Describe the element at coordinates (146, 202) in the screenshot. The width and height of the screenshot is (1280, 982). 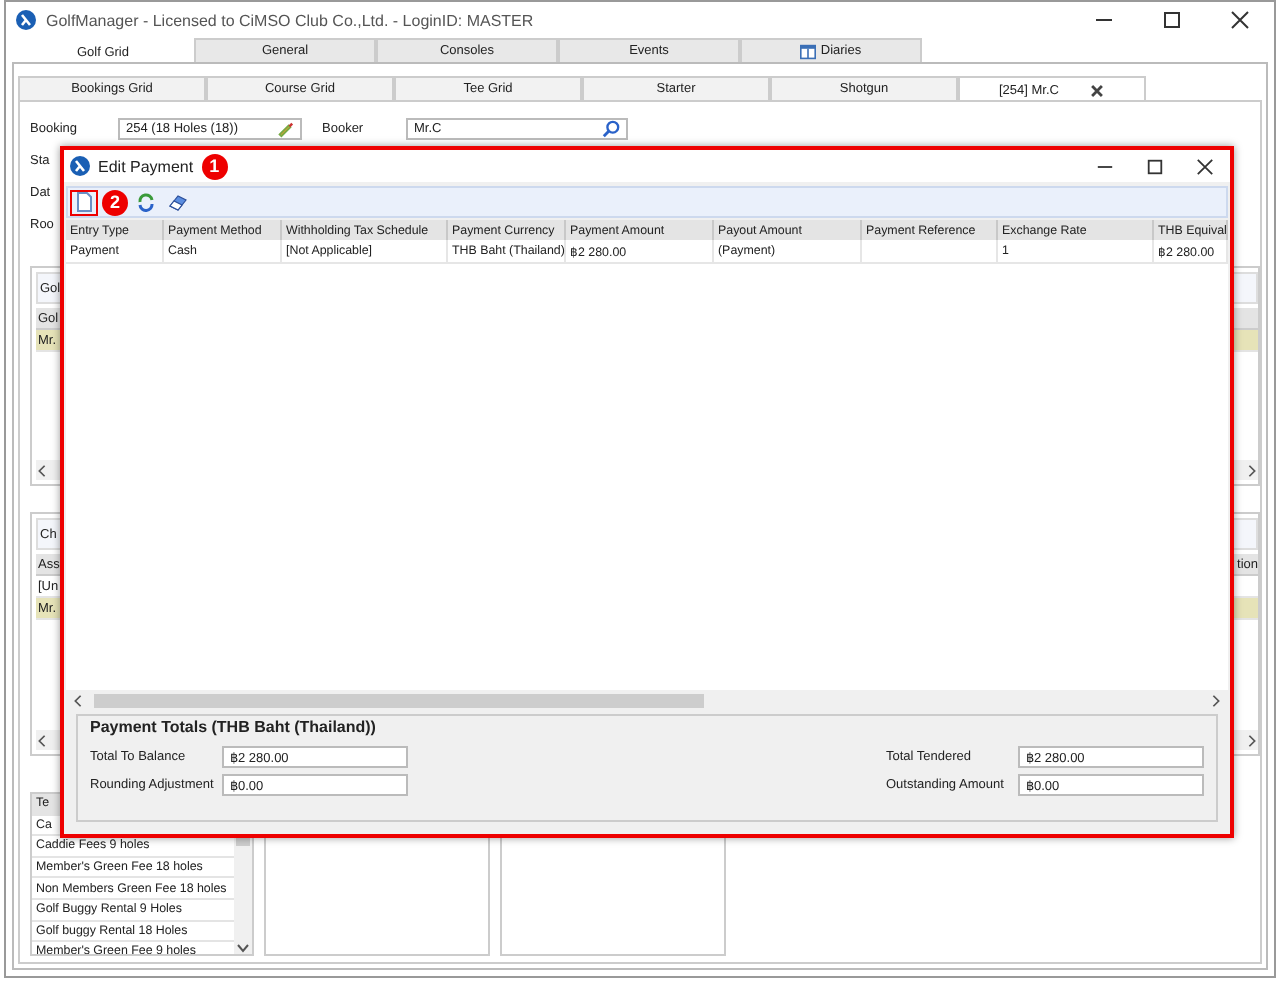
I see `refresh-icon` at that location.